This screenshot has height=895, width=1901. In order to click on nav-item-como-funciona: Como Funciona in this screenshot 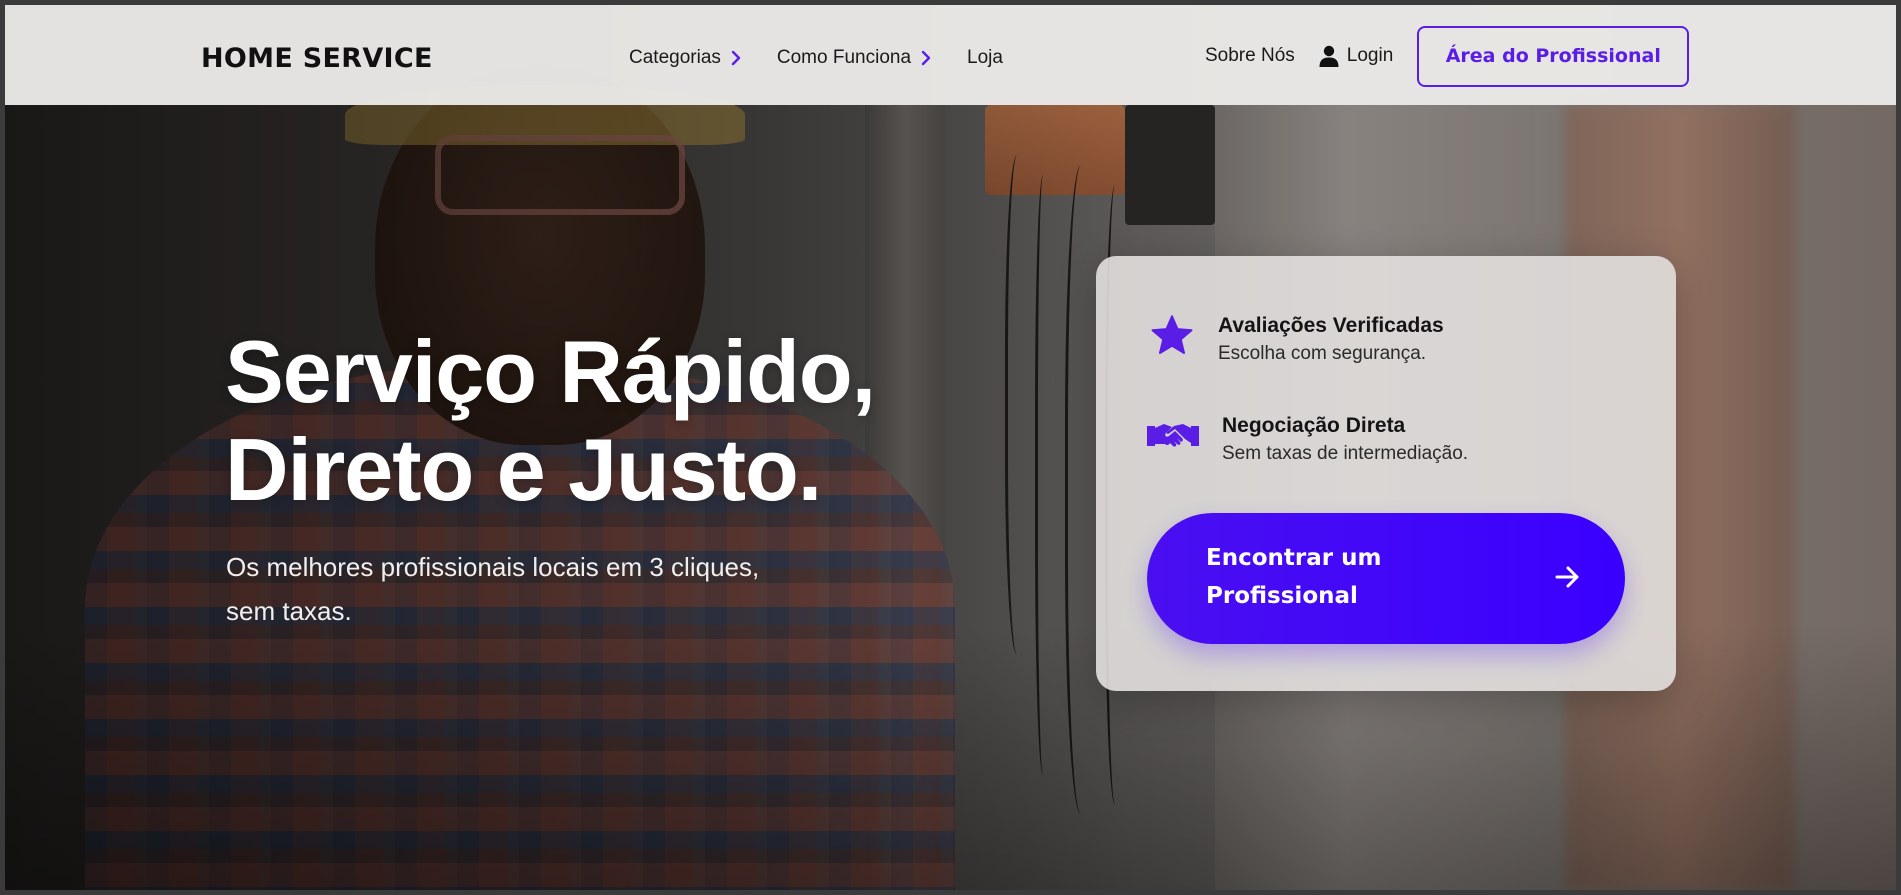, I will do `click(854, 58)`.